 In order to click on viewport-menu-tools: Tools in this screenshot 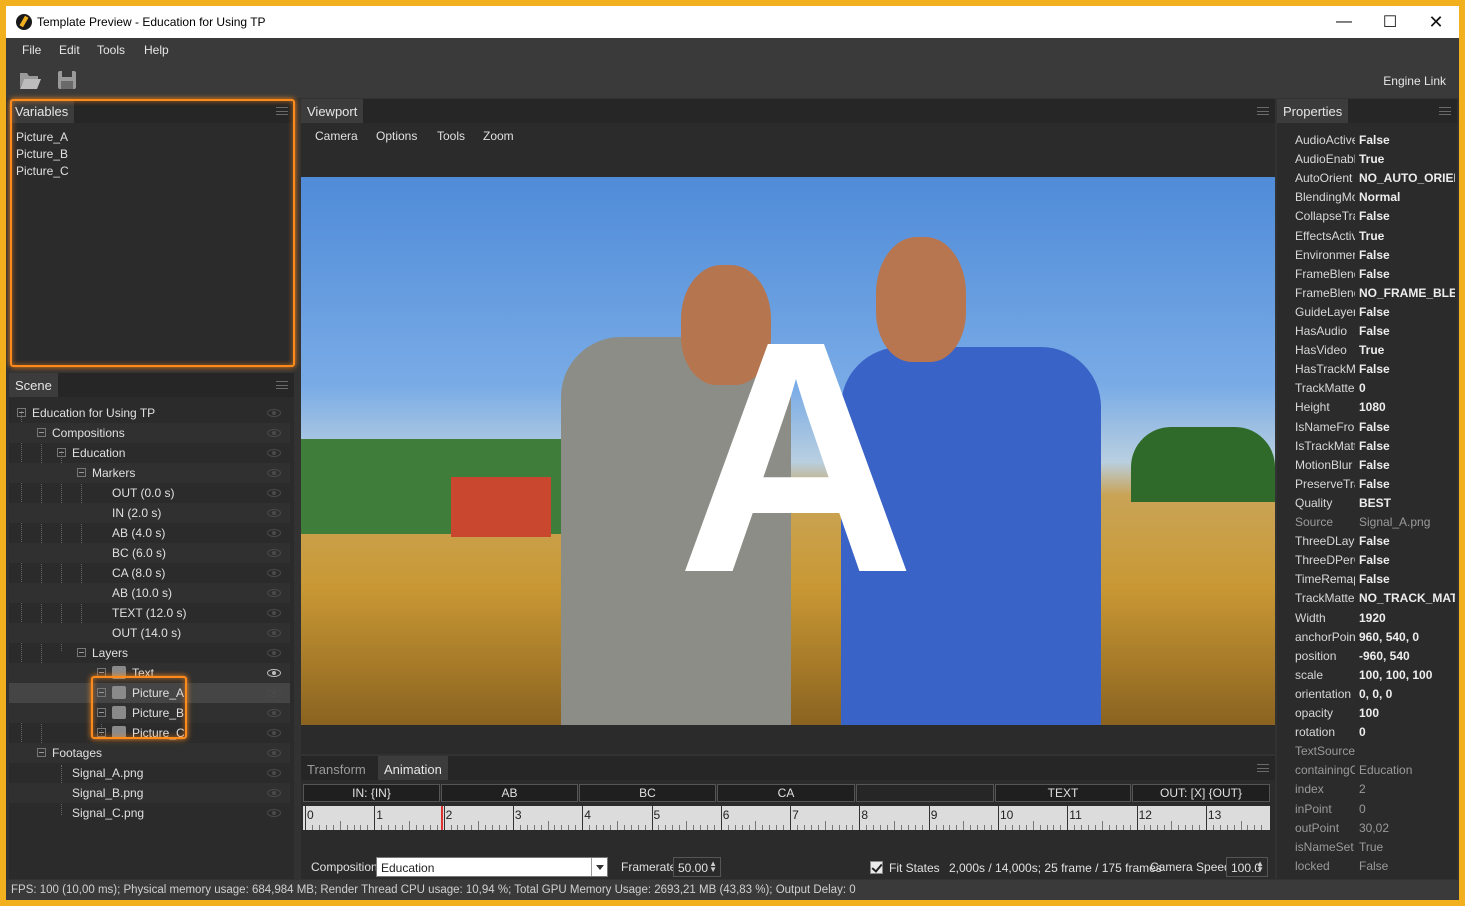, I will do `click(451, 136)`.